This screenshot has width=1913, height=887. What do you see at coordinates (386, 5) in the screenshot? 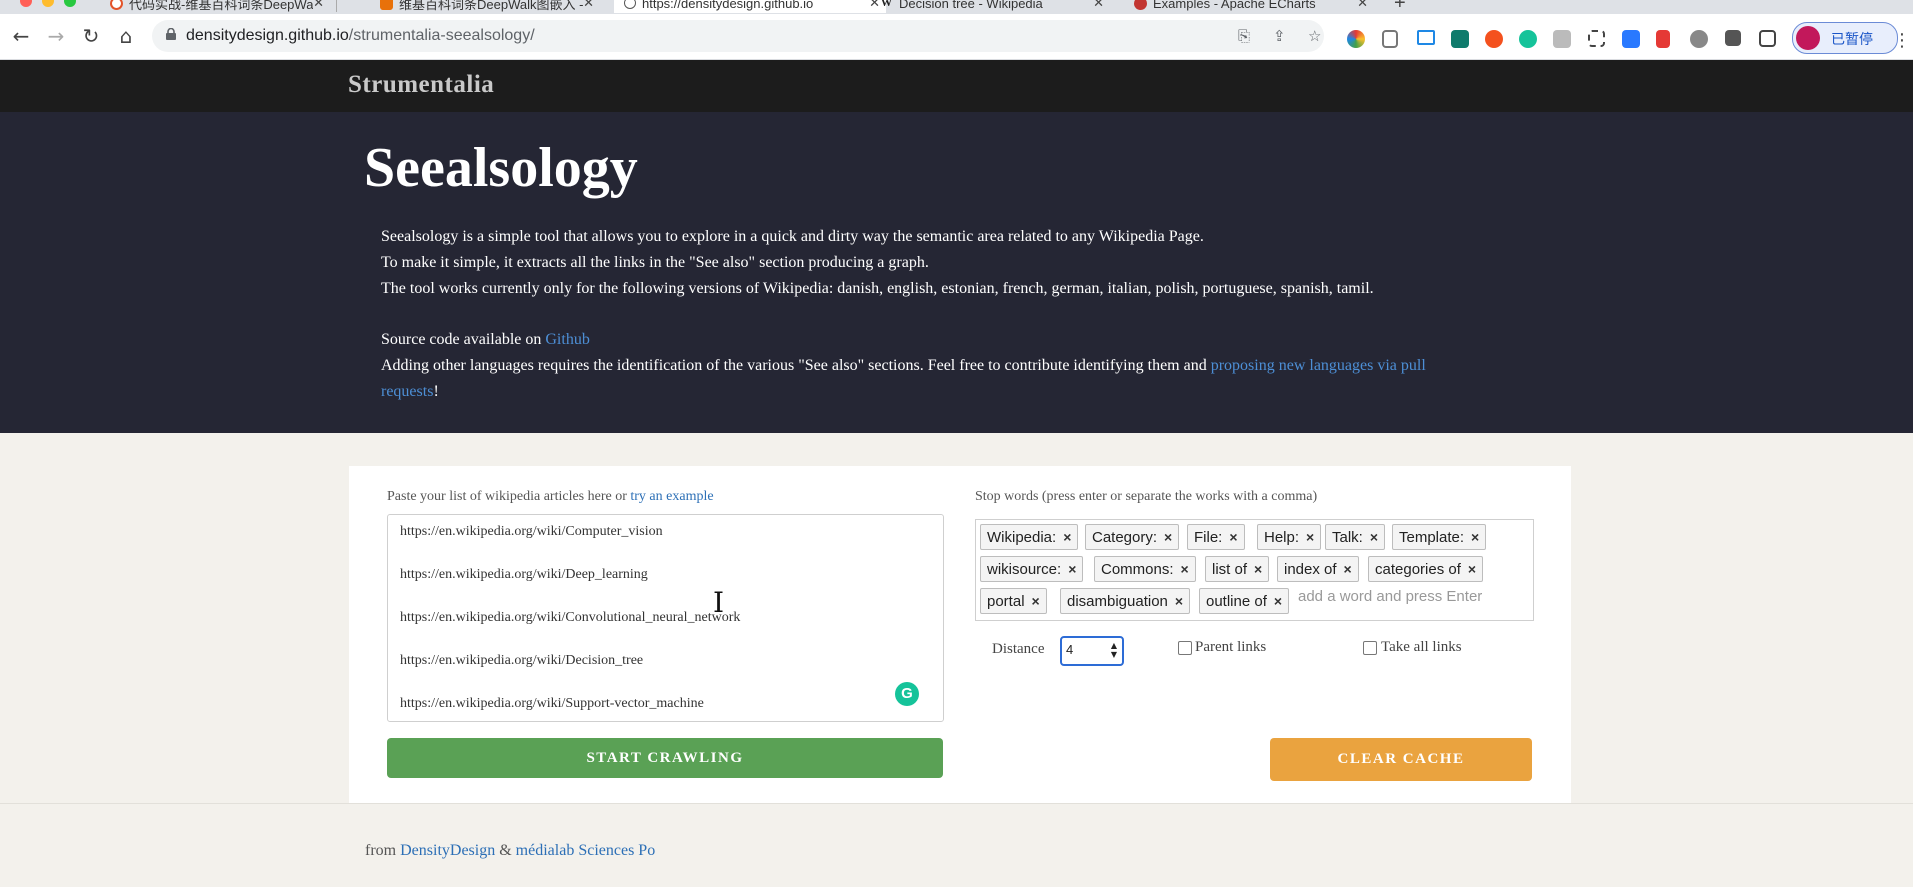
I see `slides-favicon-icon` at bounding box center [386, 5].